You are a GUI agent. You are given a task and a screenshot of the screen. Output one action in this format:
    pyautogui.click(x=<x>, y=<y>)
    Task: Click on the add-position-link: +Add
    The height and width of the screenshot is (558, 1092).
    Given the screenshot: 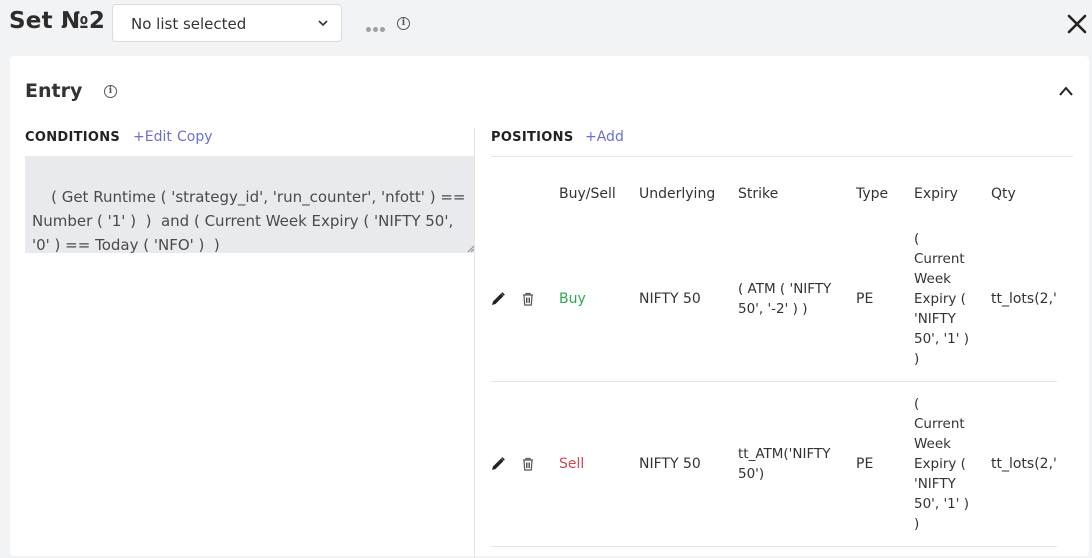 What is the action you would take?
    pyautogui.click(x=604, y=137)
    